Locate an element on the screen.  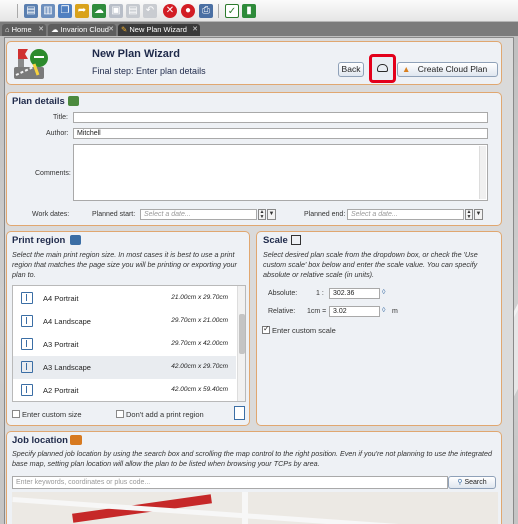
tab-label: Invarion Cloud is located at coordinates (84, 29).